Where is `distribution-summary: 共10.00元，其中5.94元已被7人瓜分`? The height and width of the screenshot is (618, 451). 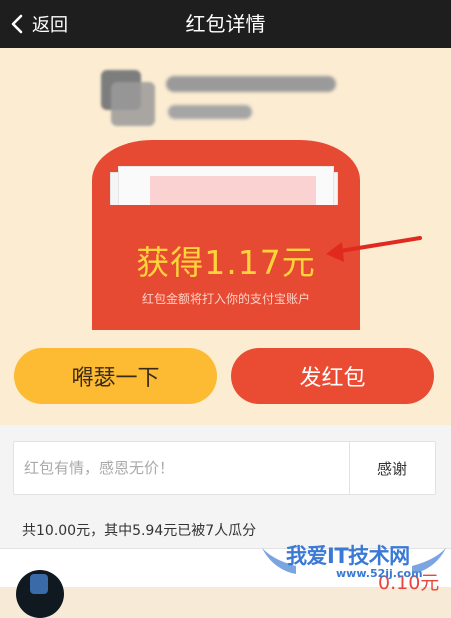
distribution-summary: 共10.00元，其中5.94元已被7人瓜分 is located at coordinates (139, 531).